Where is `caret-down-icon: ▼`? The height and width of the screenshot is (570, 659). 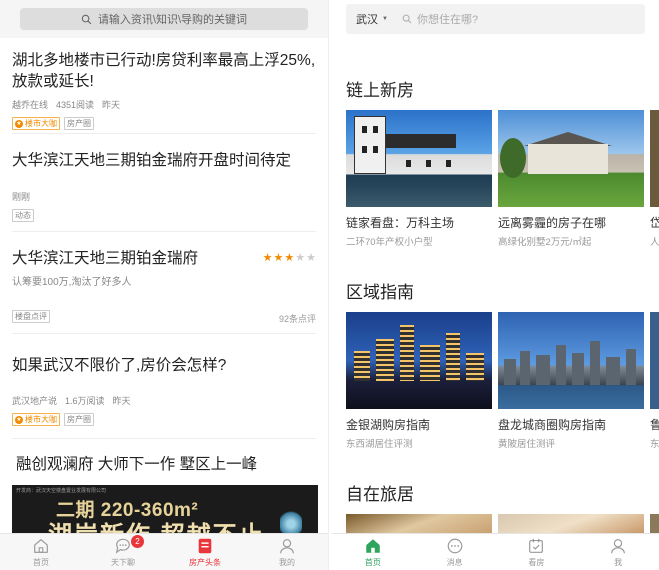
caret-down-icon: ▼ is located at coordinates (385, 19).